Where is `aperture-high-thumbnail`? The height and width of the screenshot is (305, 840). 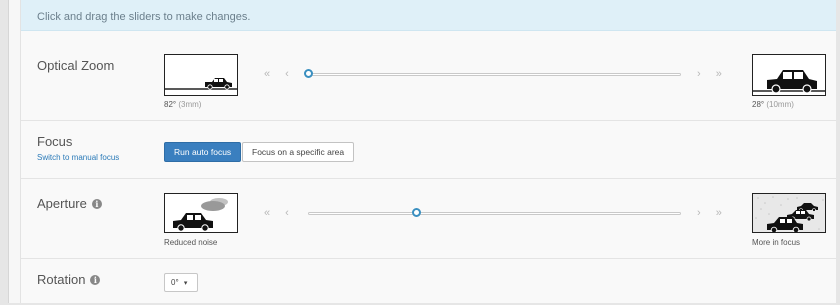
aperture-high-thumbnail is located at coordinates (789, 213).